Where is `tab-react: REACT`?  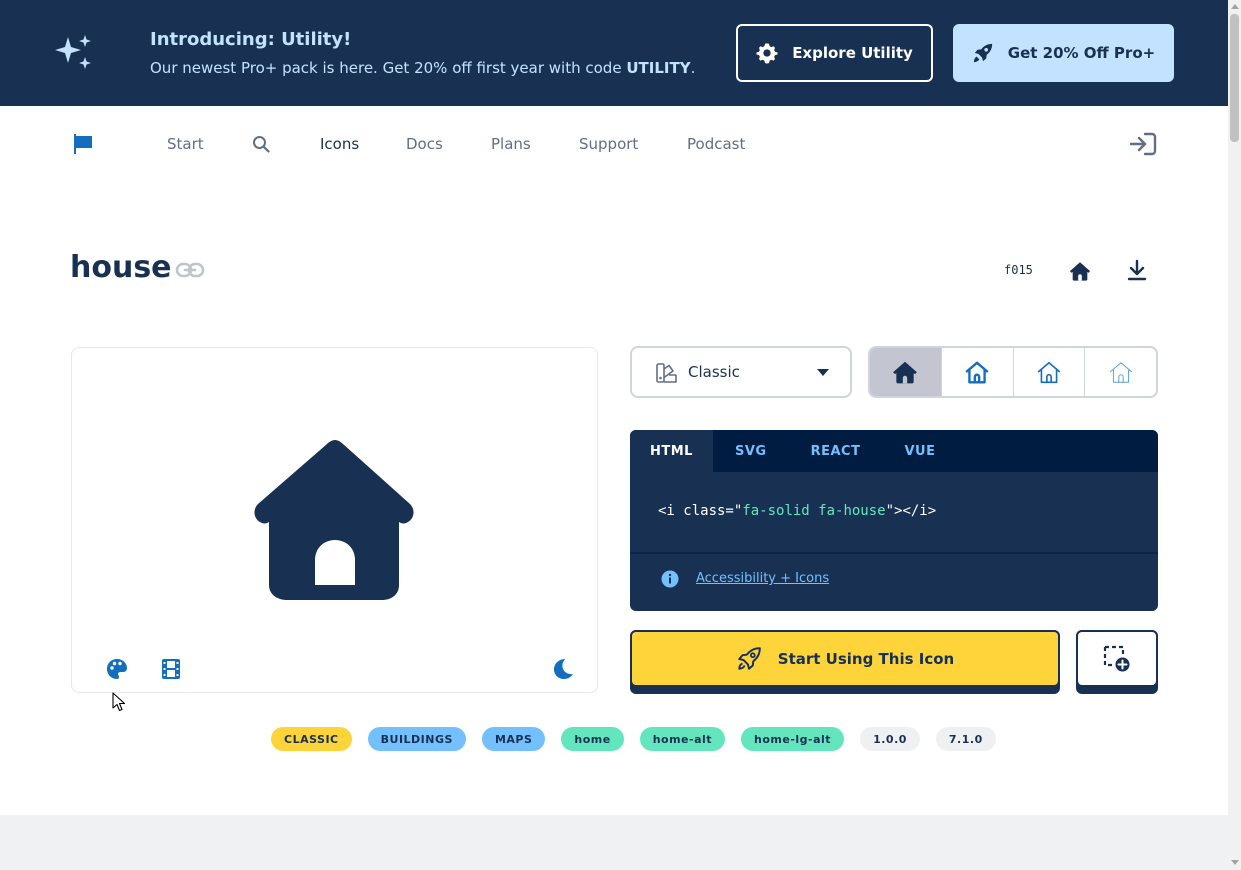
tab-react: REACT is located at coordinates (836, 451).